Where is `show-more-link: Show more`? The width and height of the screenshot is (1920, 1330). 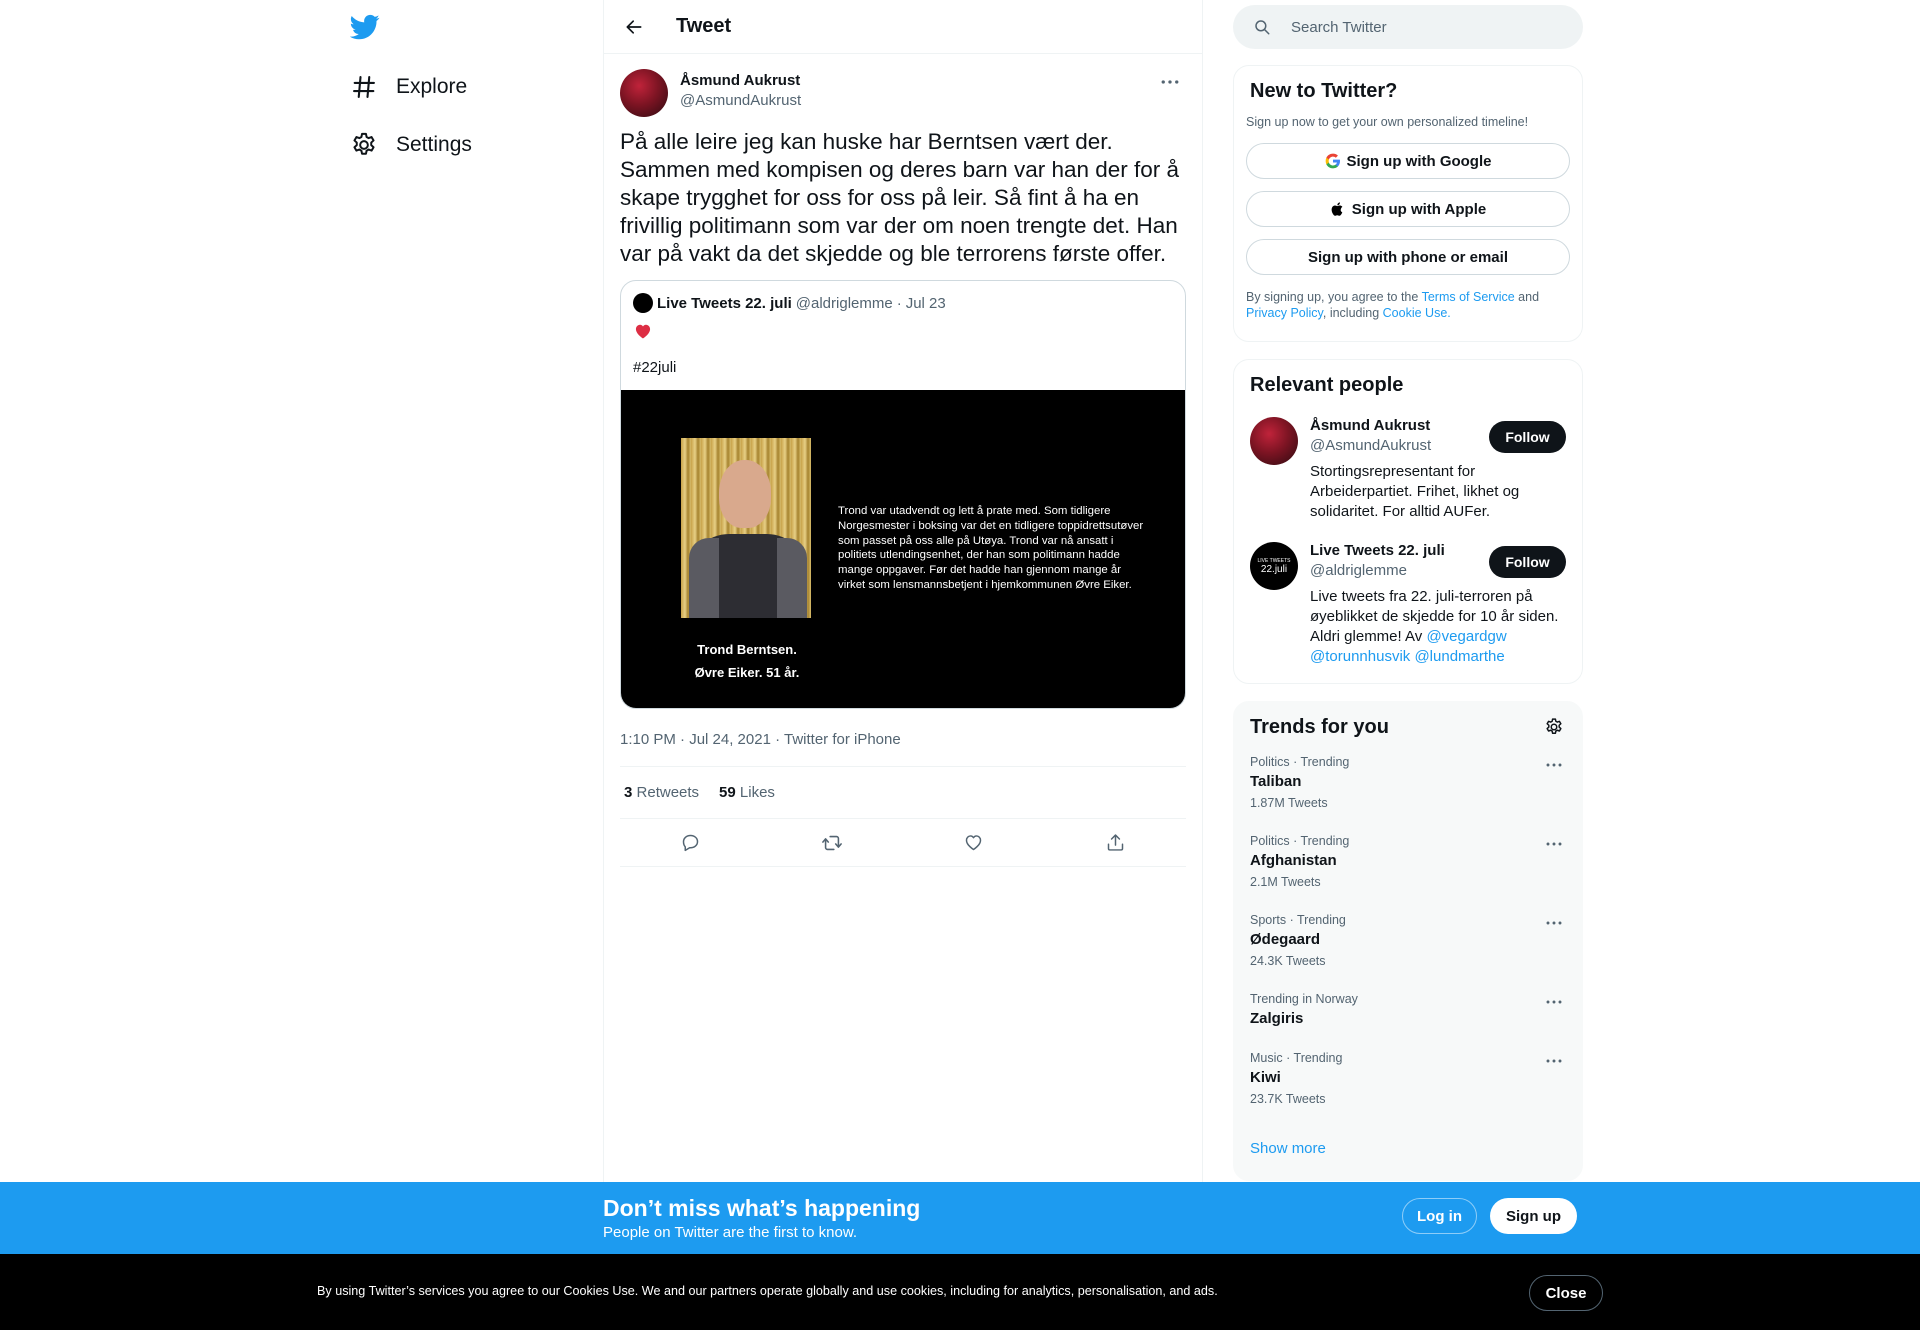 show-more-link: Show more is located at coordinates (1408, 1148).